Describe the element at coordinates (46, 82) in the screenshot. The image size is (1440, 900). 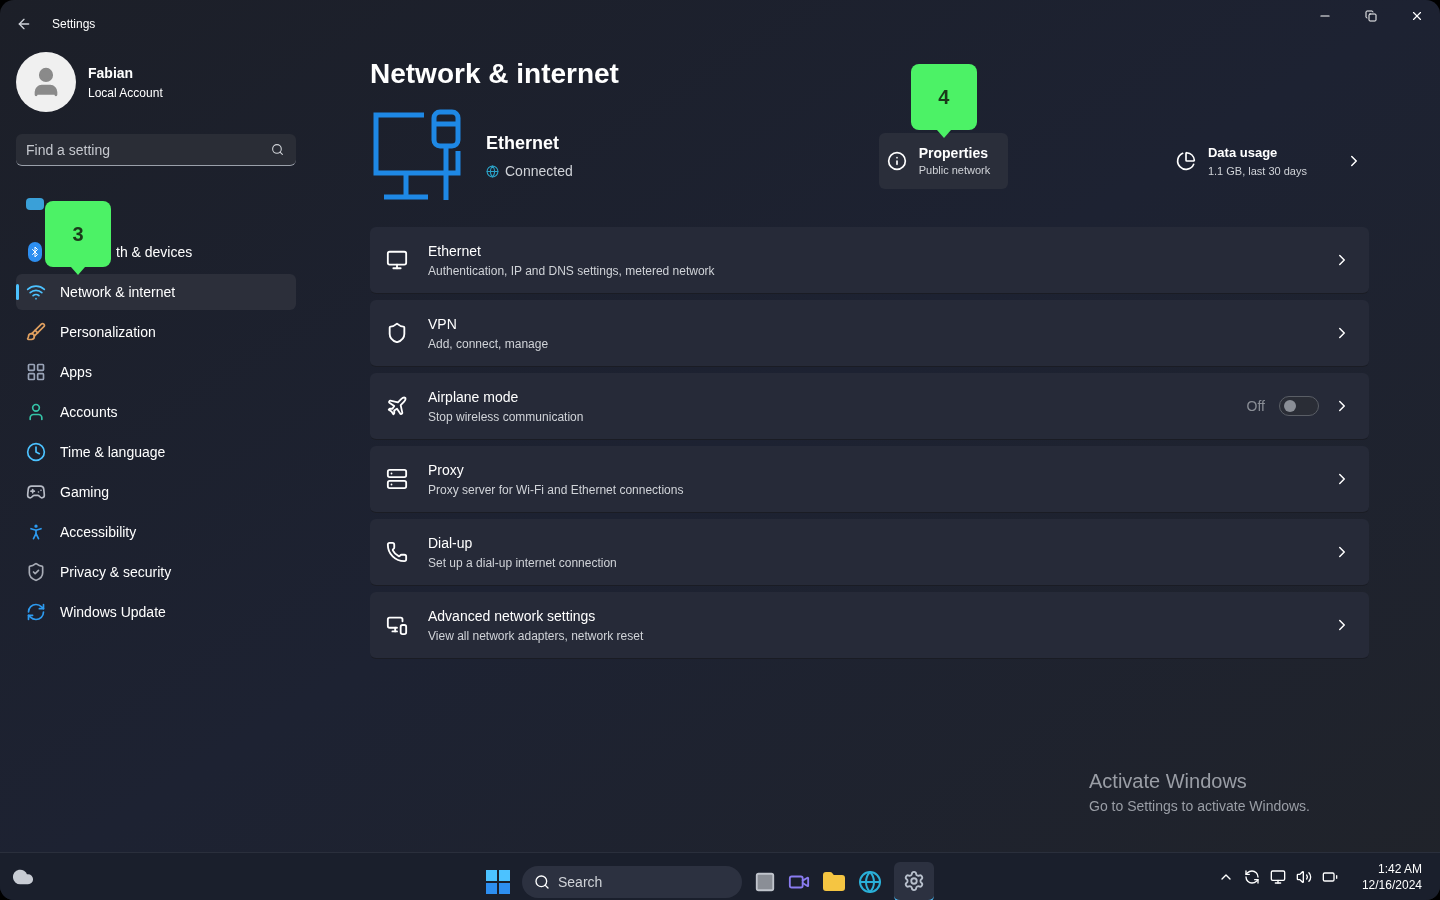
I see `avatar` at that location.